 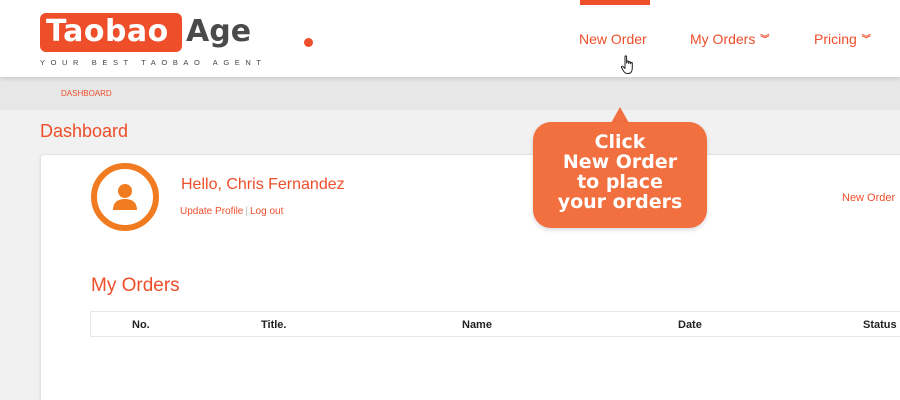 What do you see at coordinates (868, 198) in the screenshot?
I see `new-order-link: New Order` at bounding box center [868, 198].